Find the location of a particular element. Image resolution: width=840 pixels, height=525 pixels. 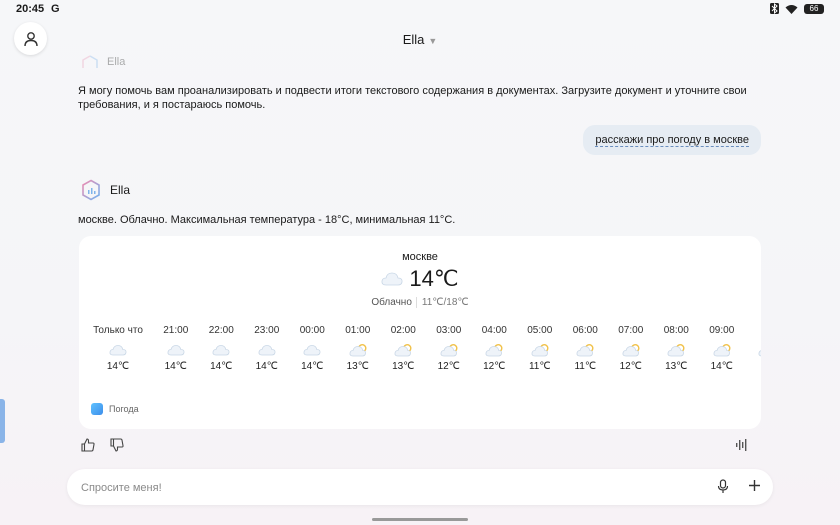

bot-name: Ella is located at coordinates (120, 190).